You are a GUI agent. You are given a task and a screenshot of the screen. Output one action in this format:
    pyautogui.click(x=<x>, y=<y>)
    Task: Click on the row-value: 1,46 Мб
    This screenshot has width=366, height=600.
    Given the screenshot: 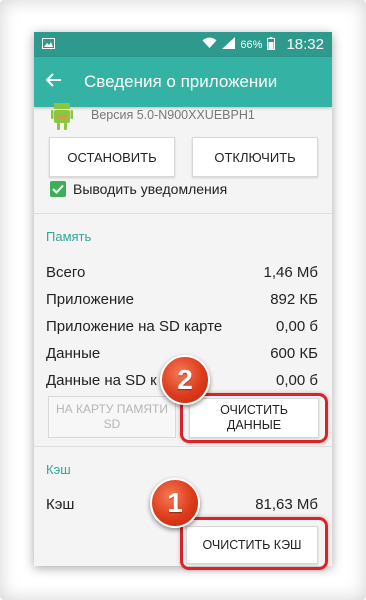 What is the action you would take?
    pyautogui.click(x=290, y=272)
    